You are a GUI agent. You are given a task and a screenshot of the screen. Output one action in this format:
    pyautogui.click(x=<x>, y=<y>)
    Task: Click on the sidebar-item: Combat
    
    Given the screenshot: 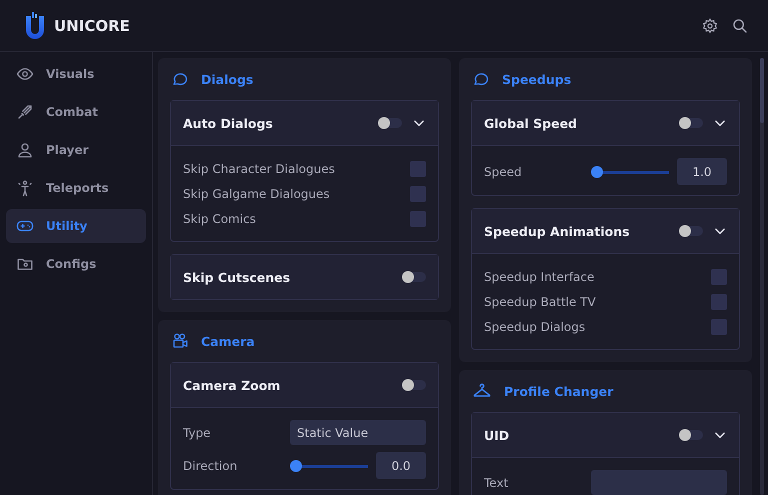 What is the action you would take?
    pyautogui.click(x=76, y=112)
    